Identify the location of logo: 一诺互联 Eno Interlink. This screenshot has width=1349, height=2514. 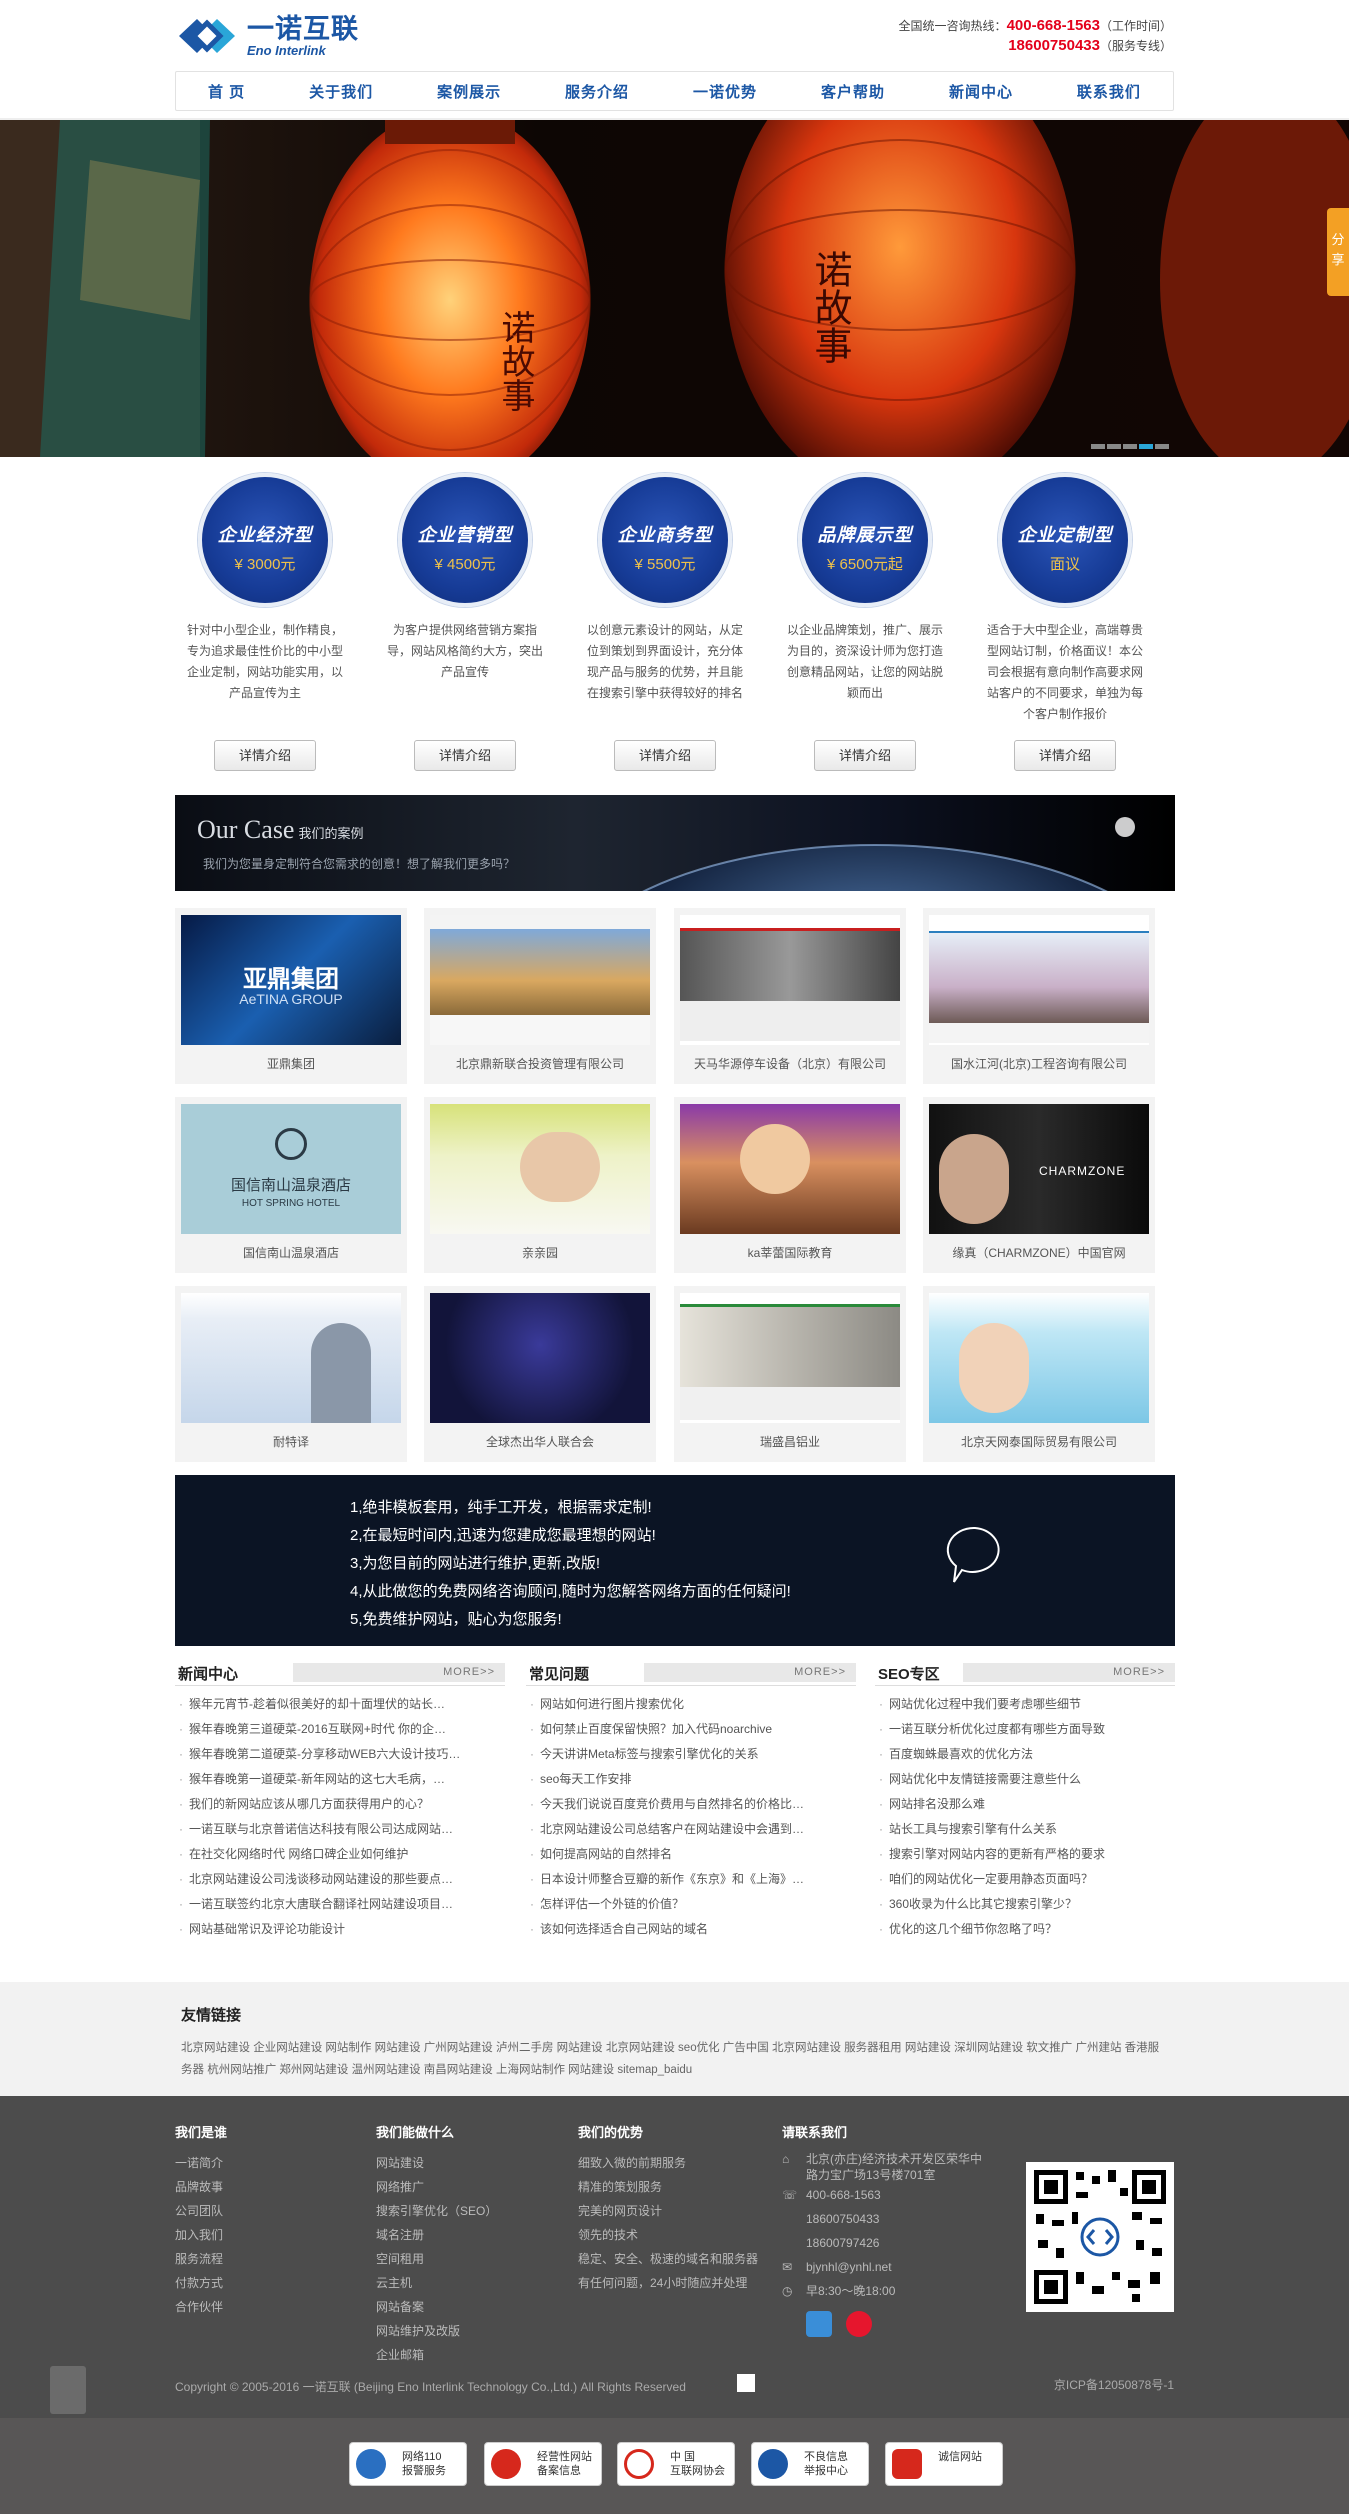
(267, 36).